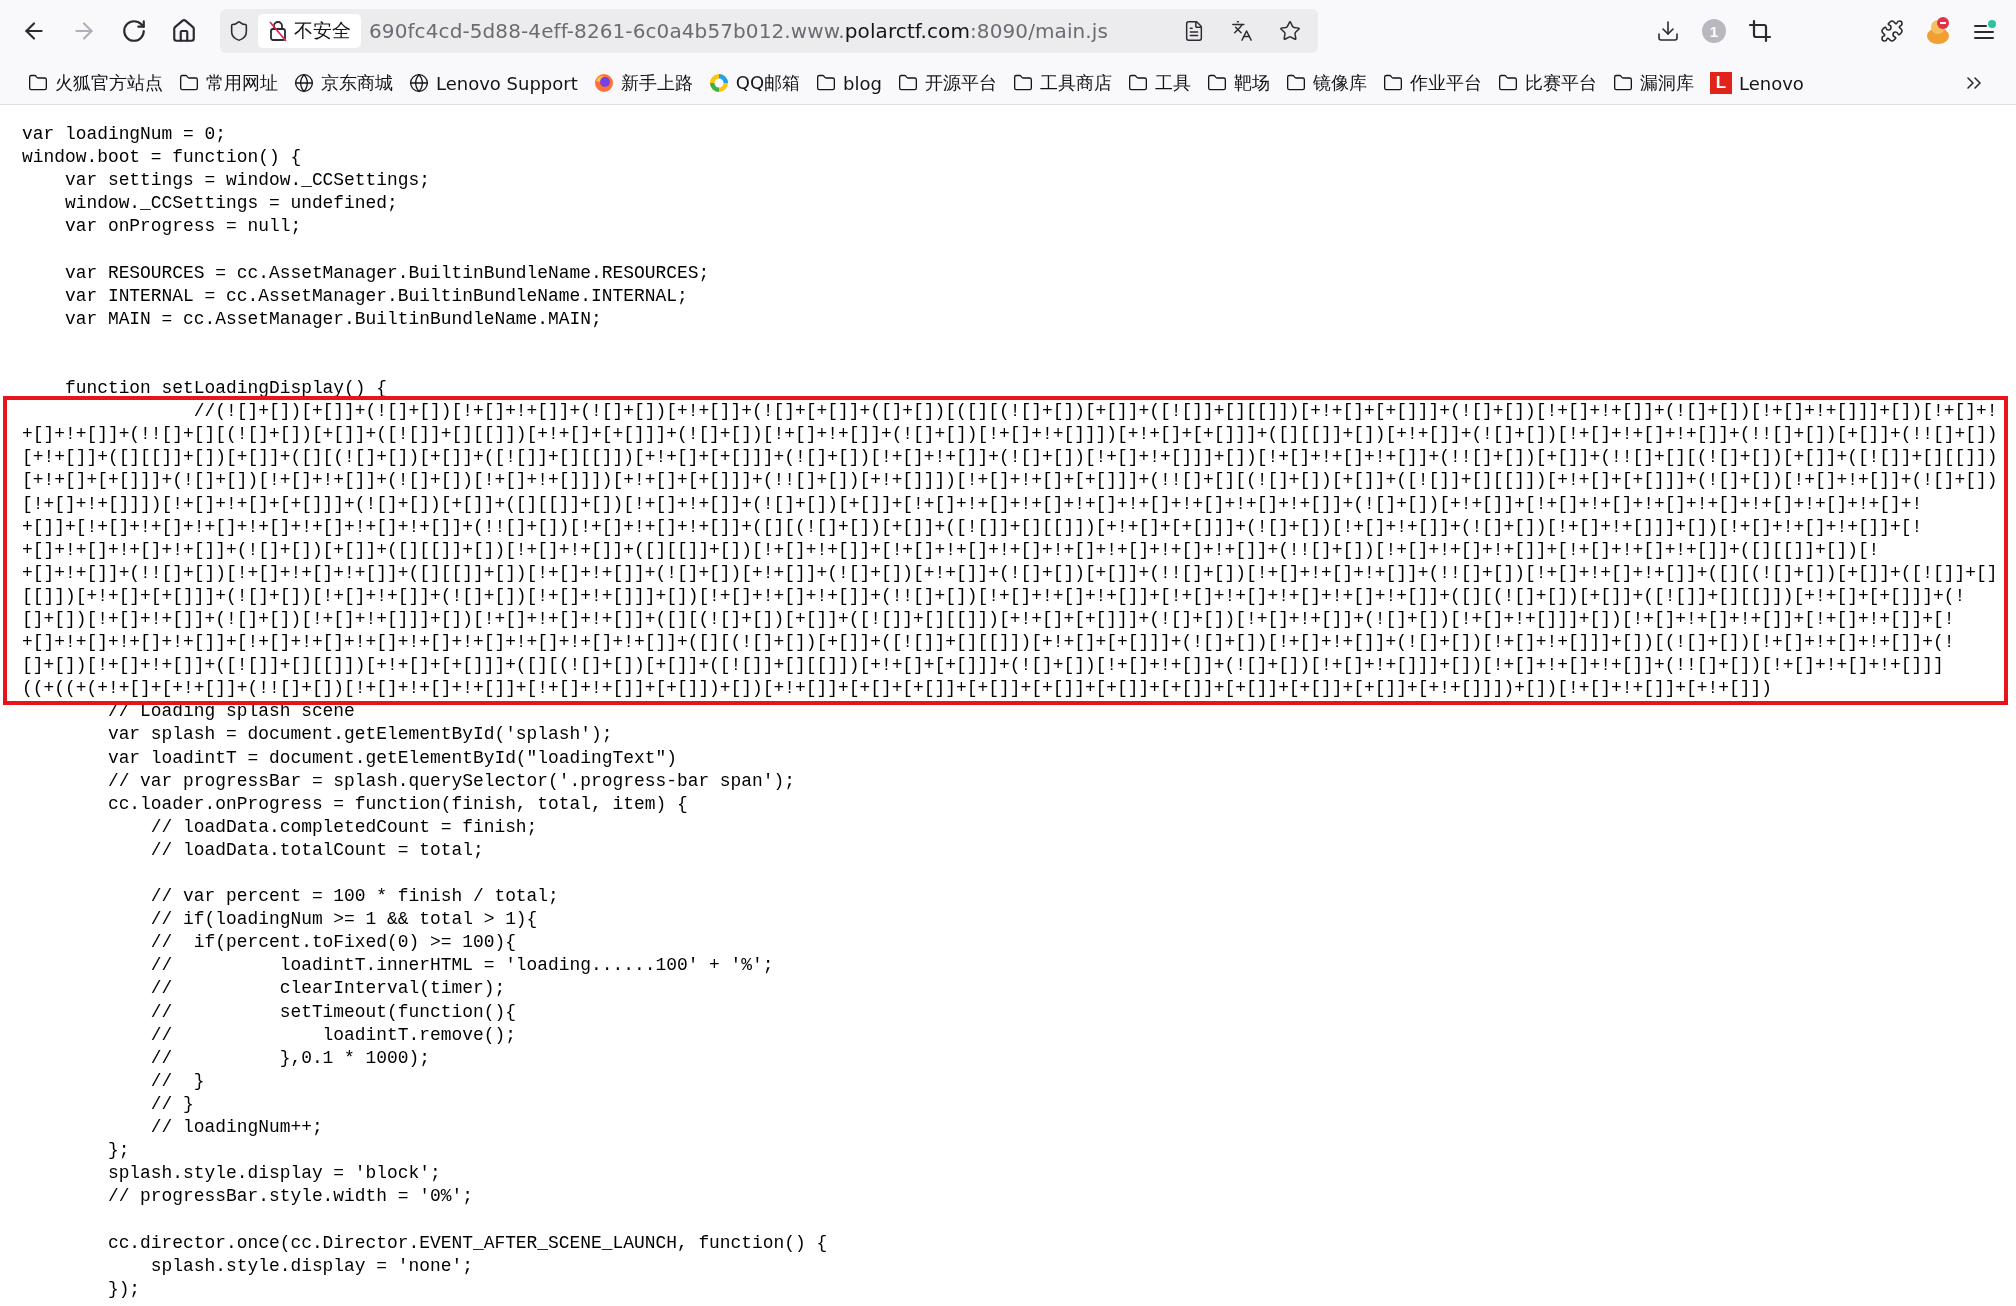 The width and height of the screenshot is (2016, 1306). I want to click on code-line: // var percent = 100 * finish / total;, so click(354, 897).